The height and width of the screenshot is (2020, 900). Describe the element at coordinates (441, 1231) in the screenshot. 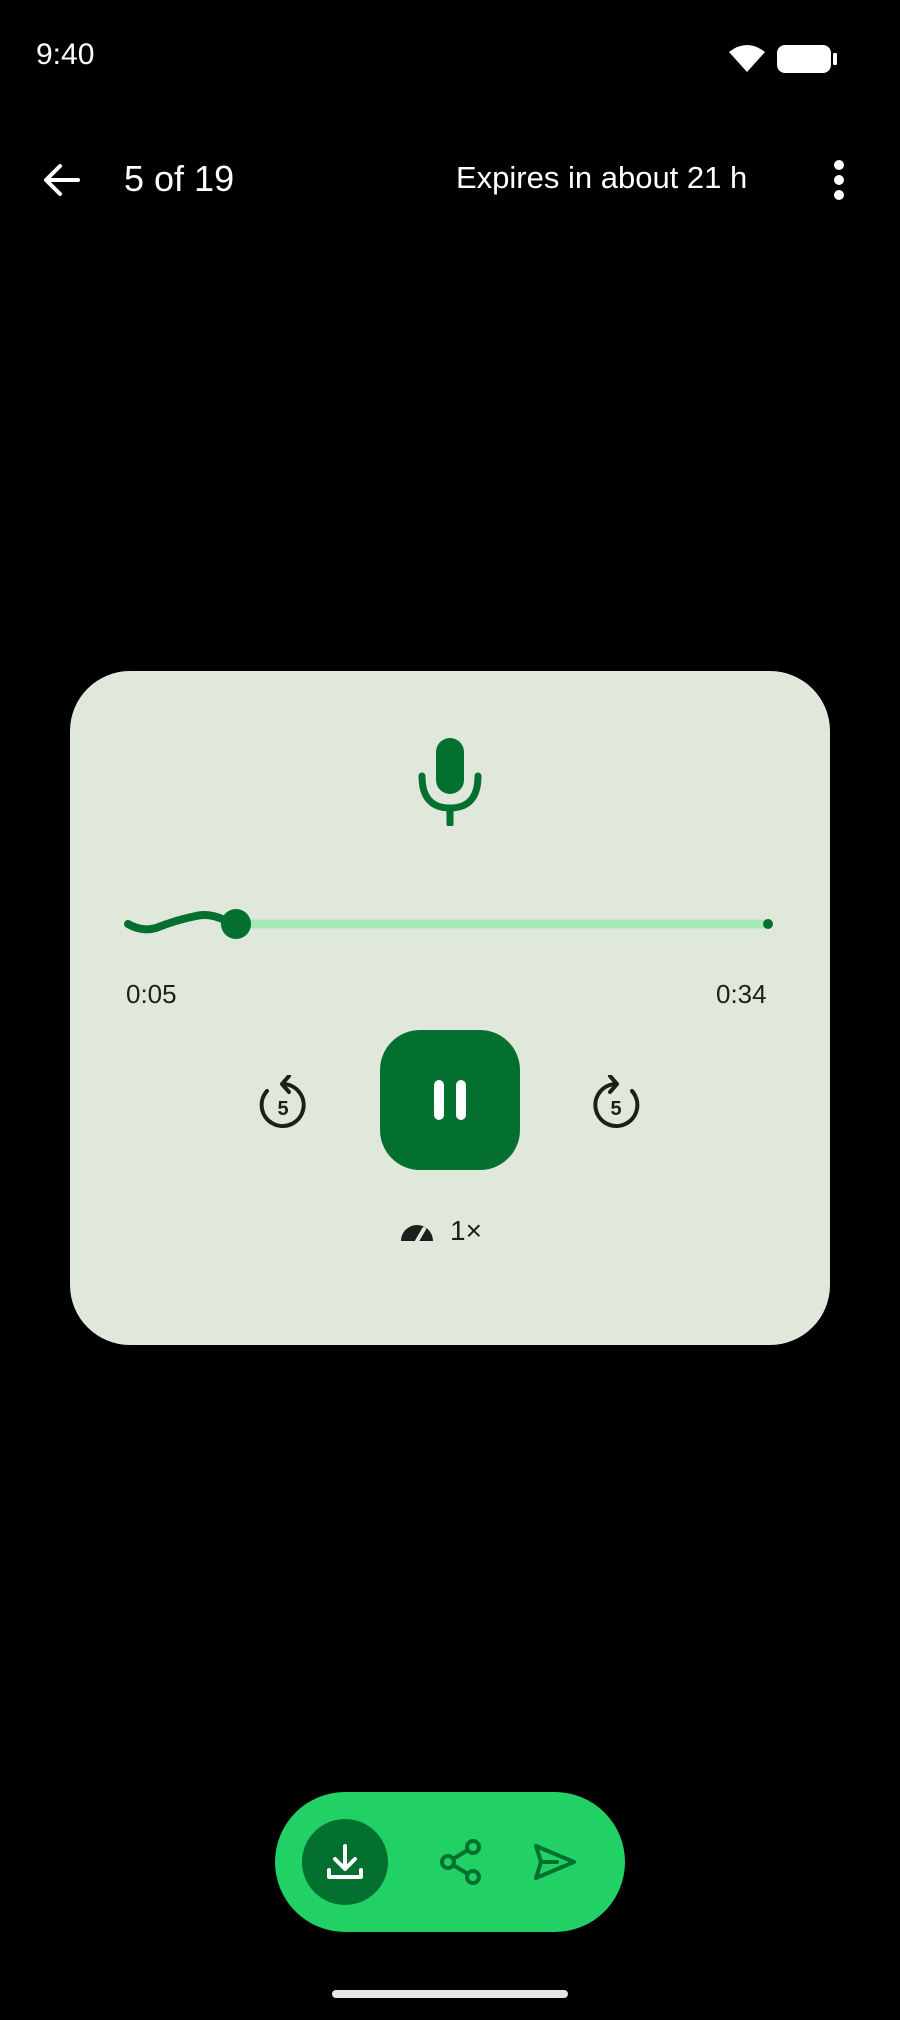

I see `playback-speed-button: 1×` at that location.